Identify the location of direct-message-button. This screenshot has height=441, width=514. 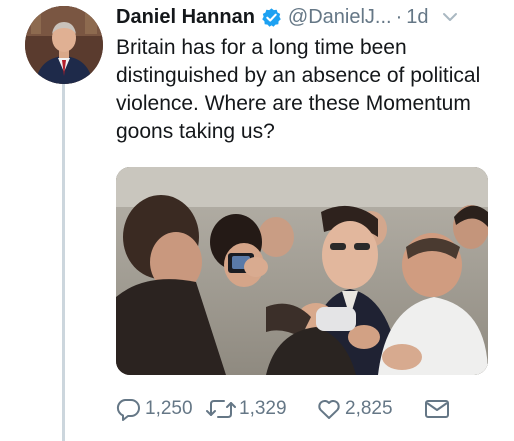
(437, 409).